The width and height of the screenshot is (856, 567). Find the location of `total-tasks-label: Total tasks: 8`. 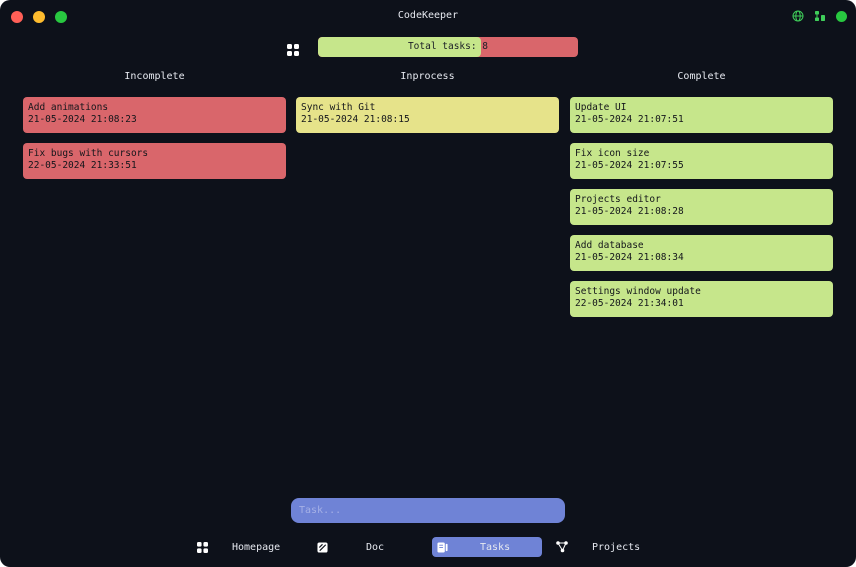

total-tasks-label: Total tasks: 8 is located at coordinates (448, 46).